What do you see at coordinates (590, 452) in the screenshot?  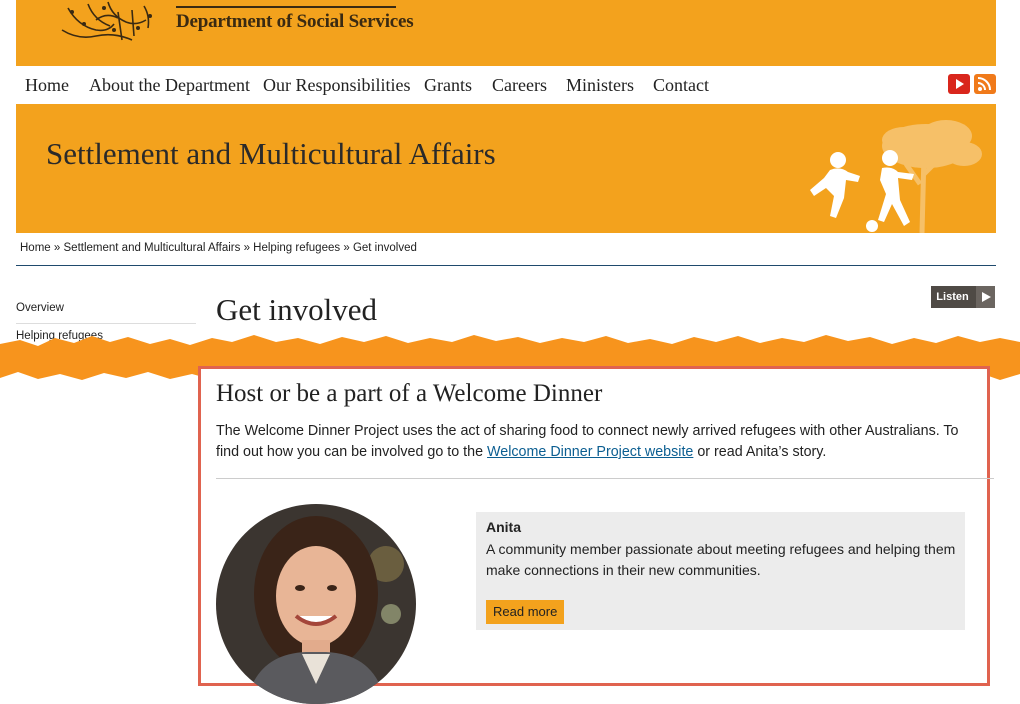 I see `welcome-dinner-link: Welcome Dinner Project website` at bounding box center [590, 452].